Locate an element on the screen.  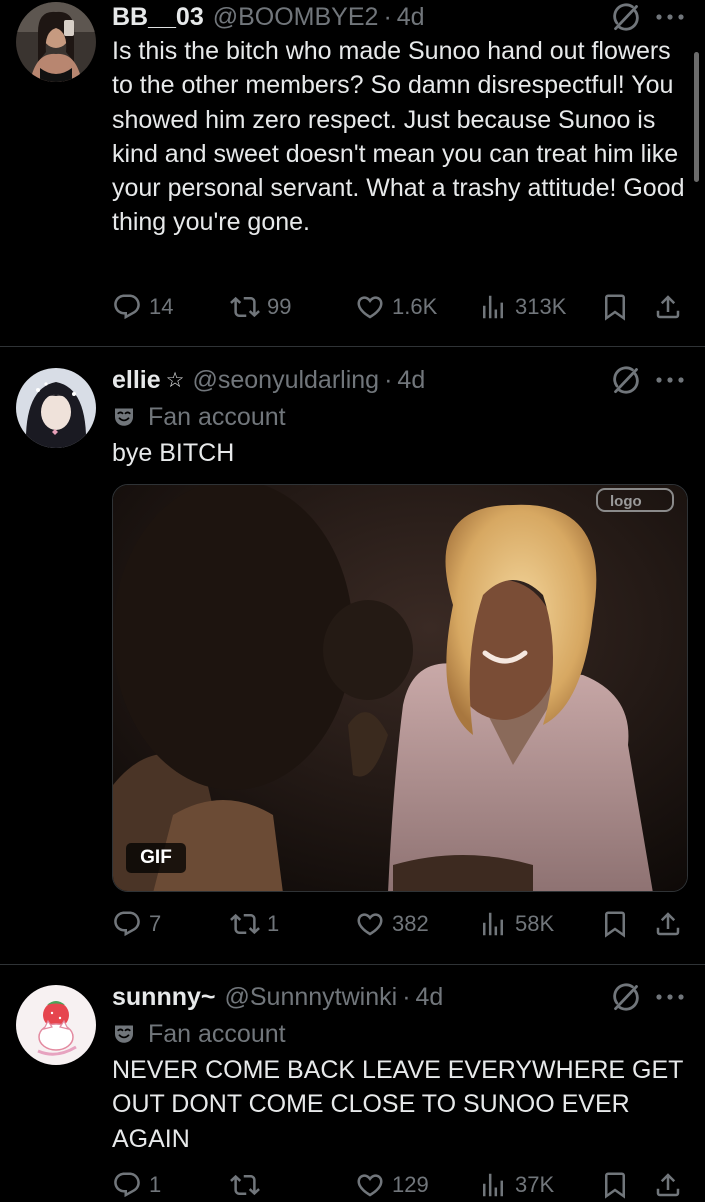
watermark-logo: logo is located at coordinates (626, 501).